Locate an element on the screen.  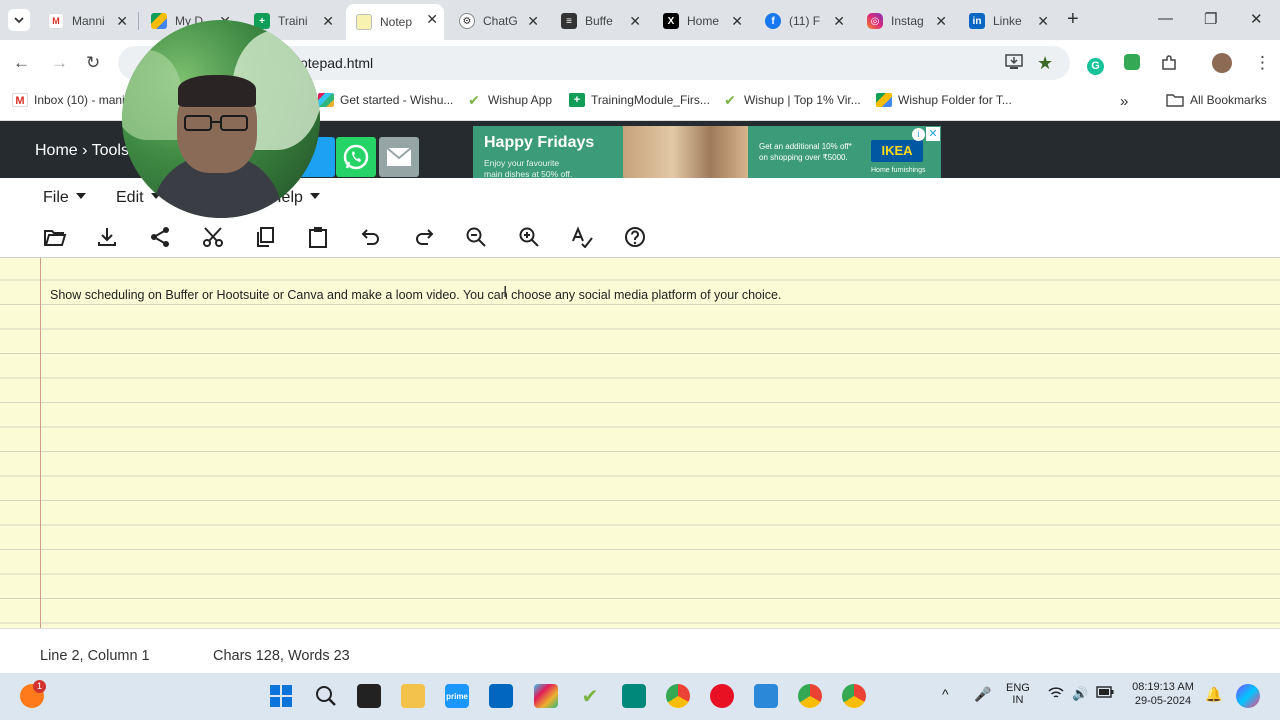
opera-icon is located at coordinates (722, 696).